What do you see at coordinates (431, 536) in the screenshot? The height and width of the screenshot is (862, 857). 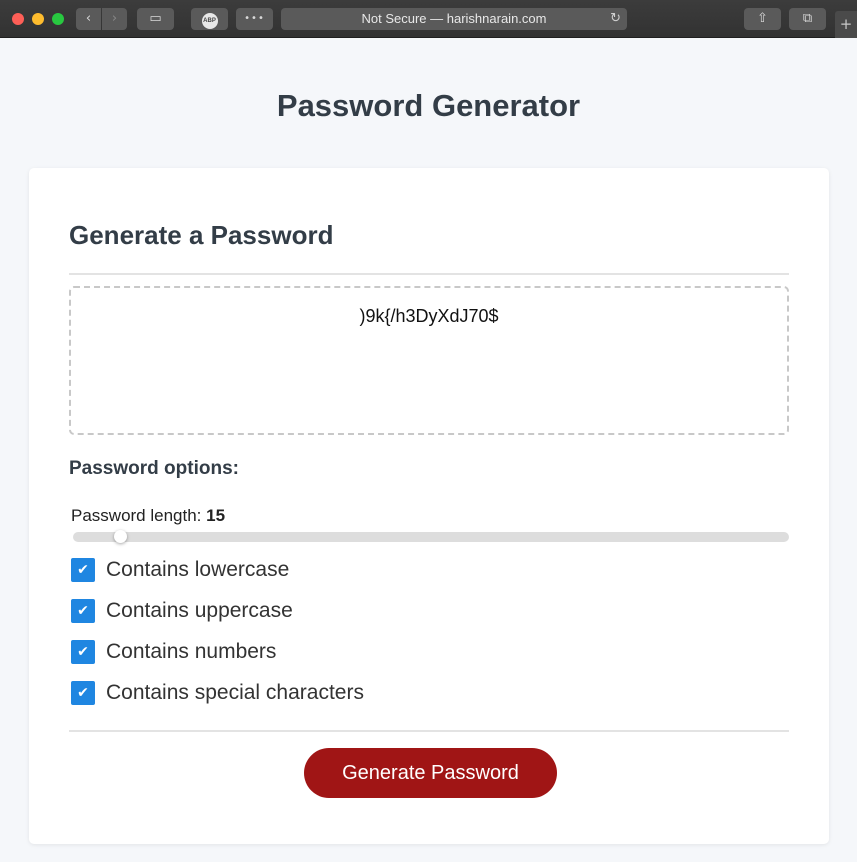 I see `length-slider` at bounding box center [431, 536].